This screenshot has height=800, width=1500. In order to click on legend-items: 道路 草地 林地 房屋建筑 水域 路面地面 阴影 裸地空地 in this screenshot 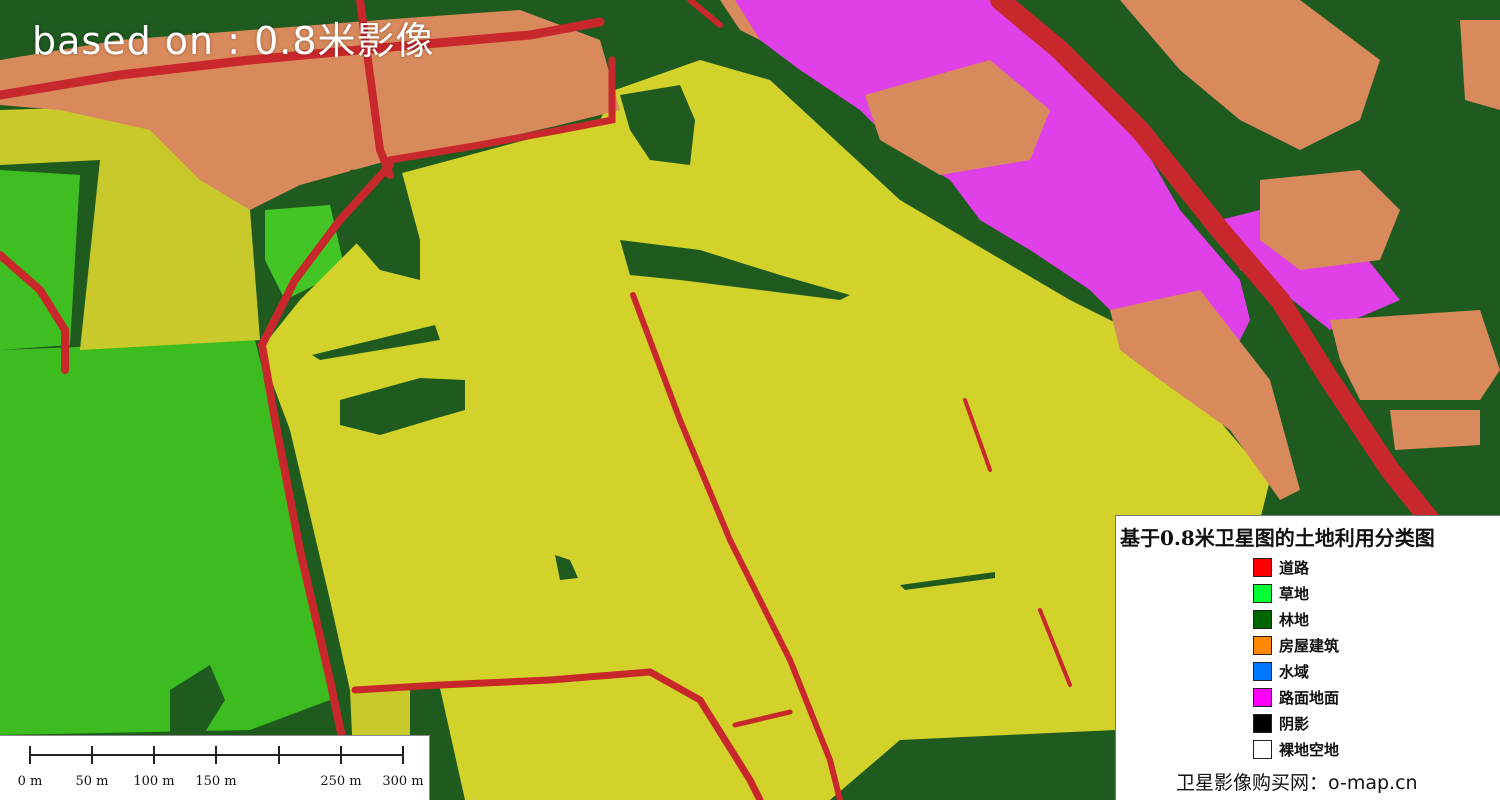, I will do `click(1296, 658)`.